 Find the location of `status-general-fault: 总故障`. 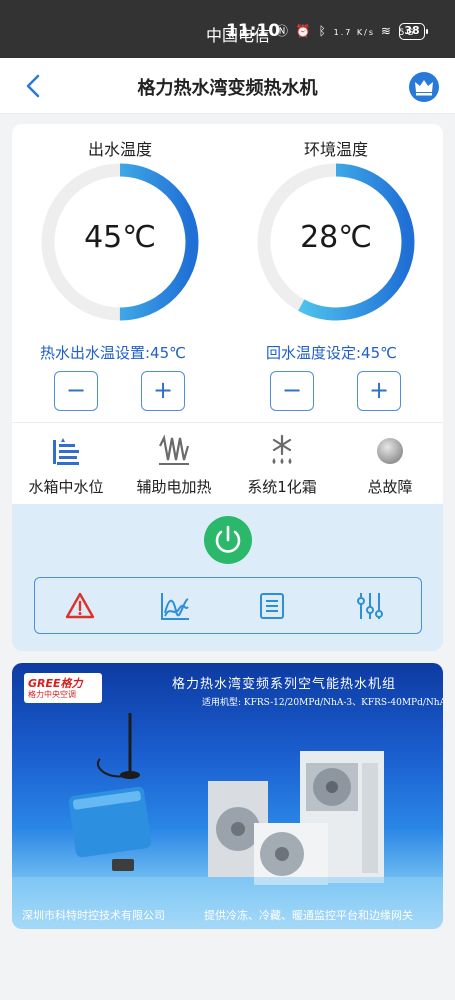

status-general-fault: 总故障 is located at coordinates (389, 465).